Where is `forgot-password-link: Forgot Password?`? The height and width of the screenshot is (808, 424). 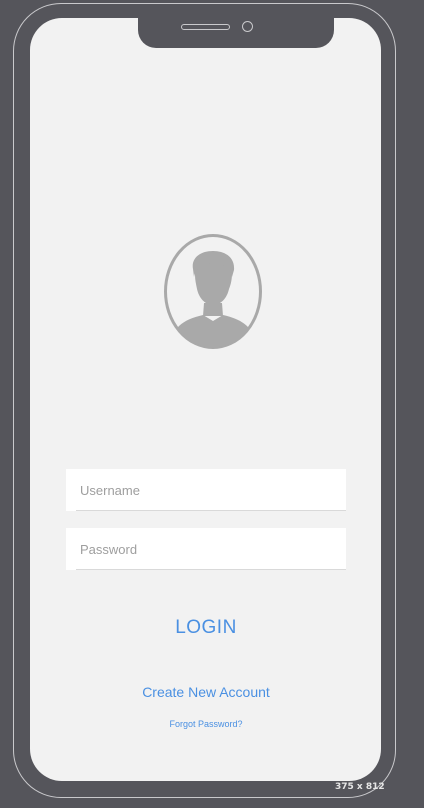
forgot-password-link: Forgot Password? is located at coordinates (206, 724).